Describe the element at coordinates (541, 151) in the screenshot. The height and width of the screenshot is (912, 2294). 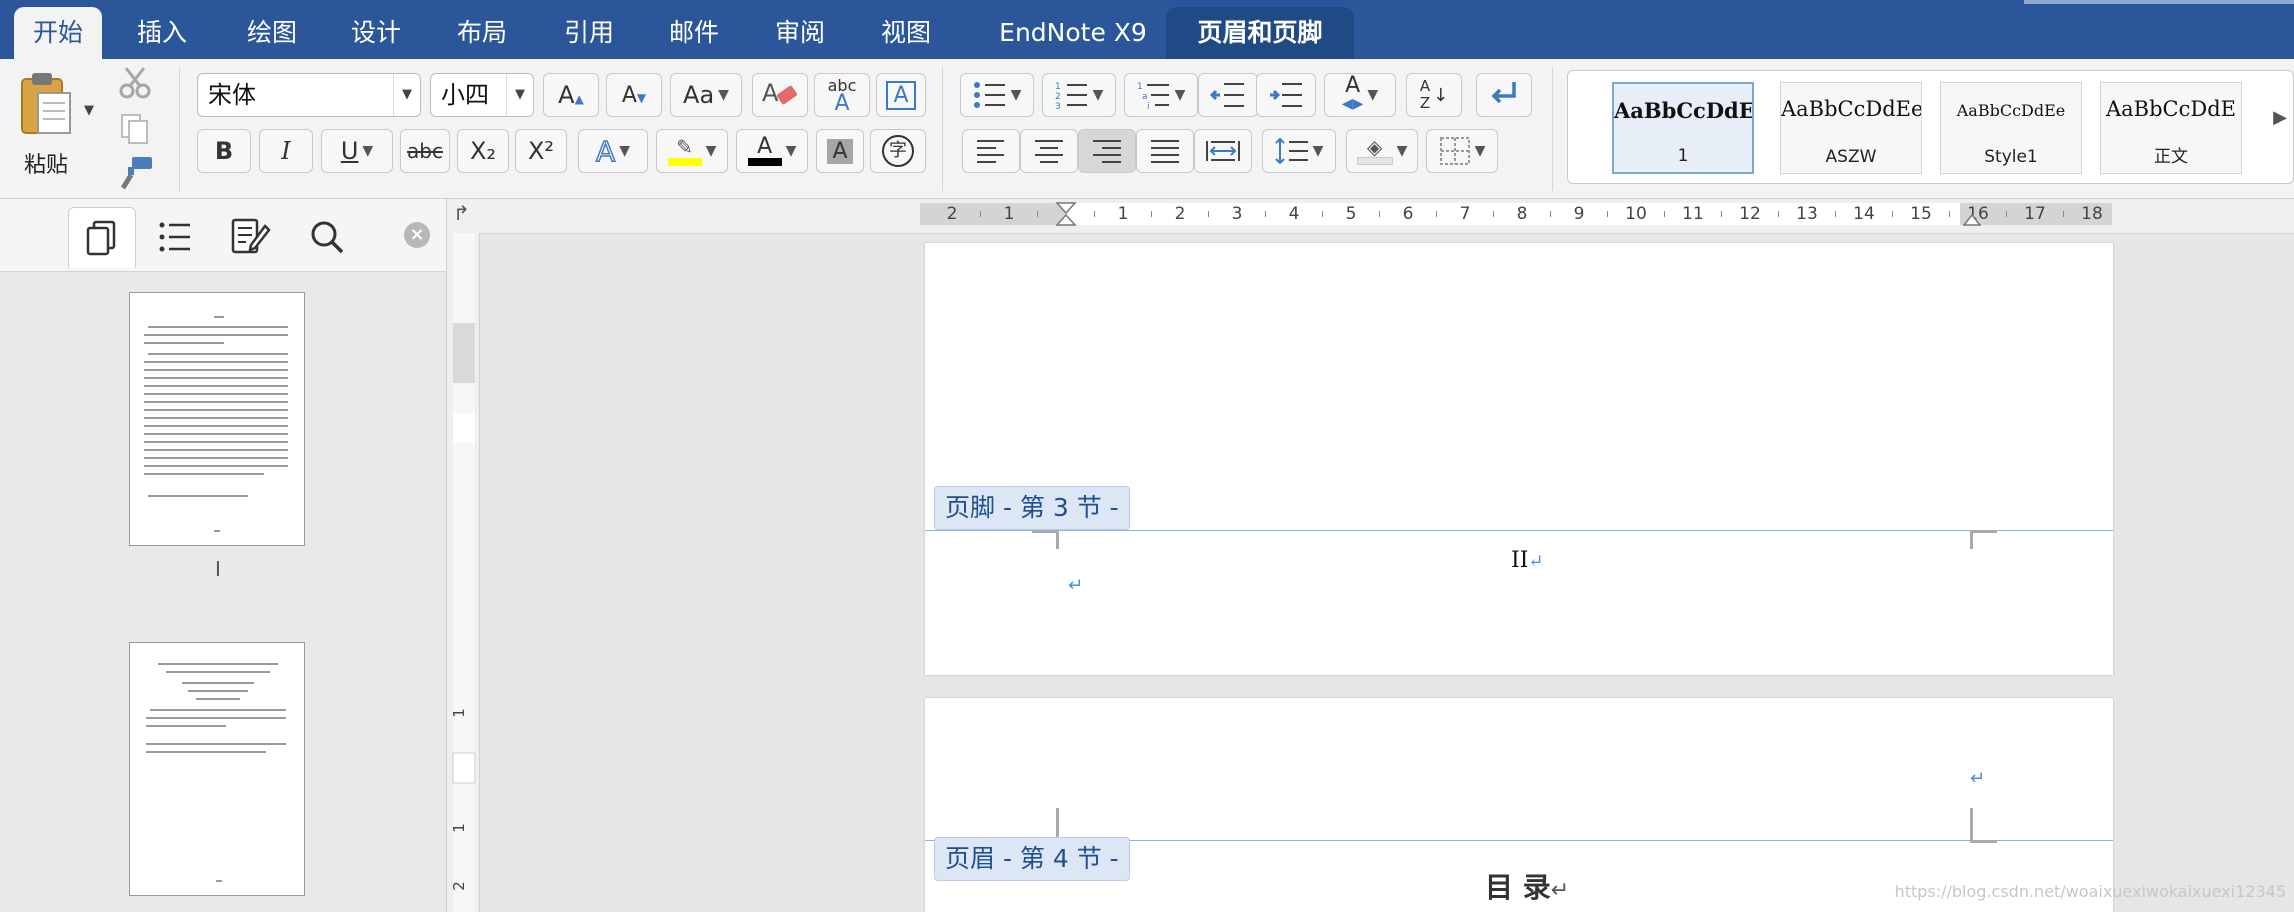
I see `superscript-button: X²` at that location.